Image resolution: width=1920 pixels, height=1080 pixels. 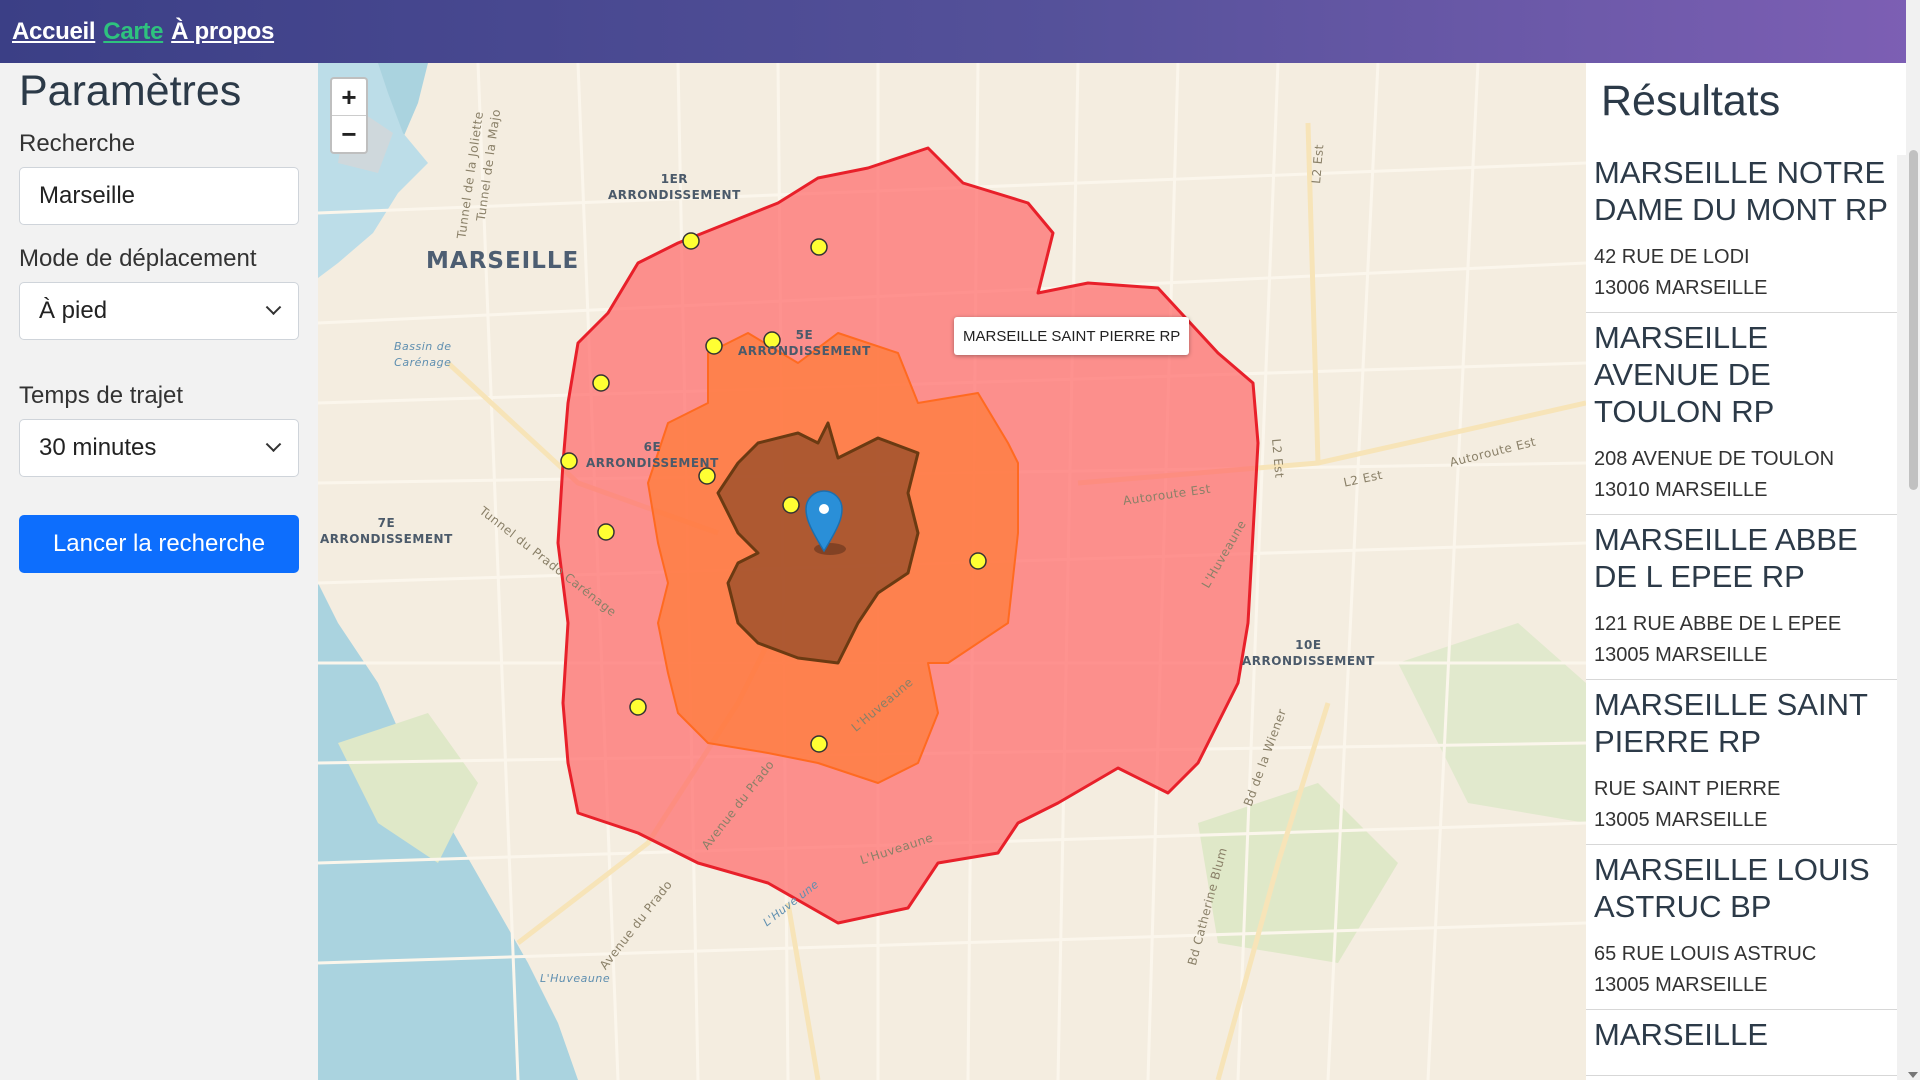 I want to click on nav-link-carte: Carte, so click(x=133, y=32).